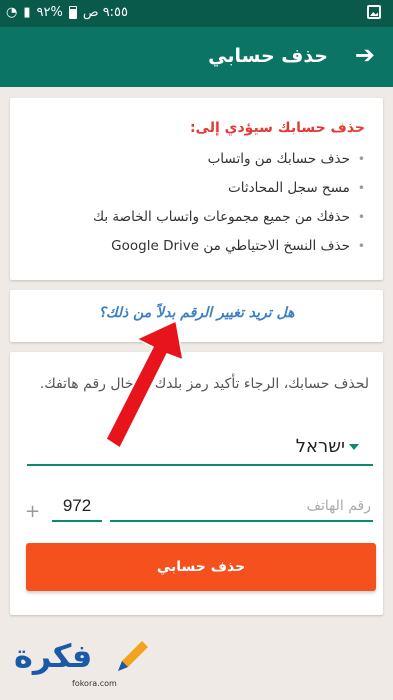 This screenshot has width=393, height=700. What do you see at coordinates (67, 12) in the screenshot?
I see `status-left: ٩:٥٥ ص %٩٢ ▮ ◔` at bounding box center [67, 12].